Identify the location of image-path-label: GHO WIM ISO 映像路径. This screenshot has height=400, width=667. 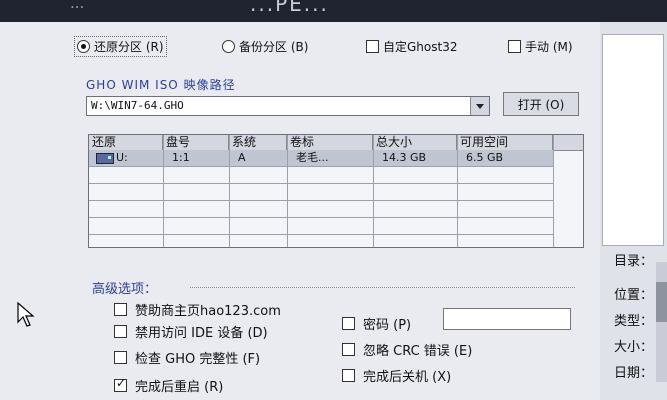
(161, 85).